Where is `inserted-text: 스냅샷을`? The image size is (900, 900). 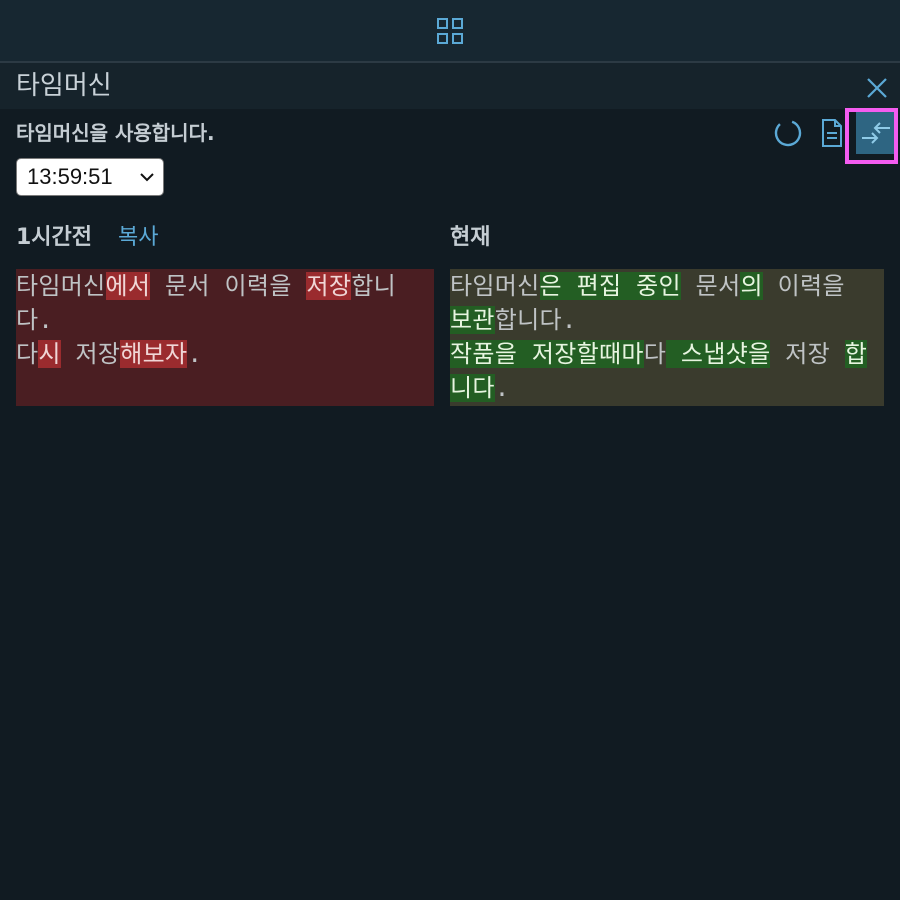
inserted-text: 스냅샷을 is located at coordinates (718, 354).